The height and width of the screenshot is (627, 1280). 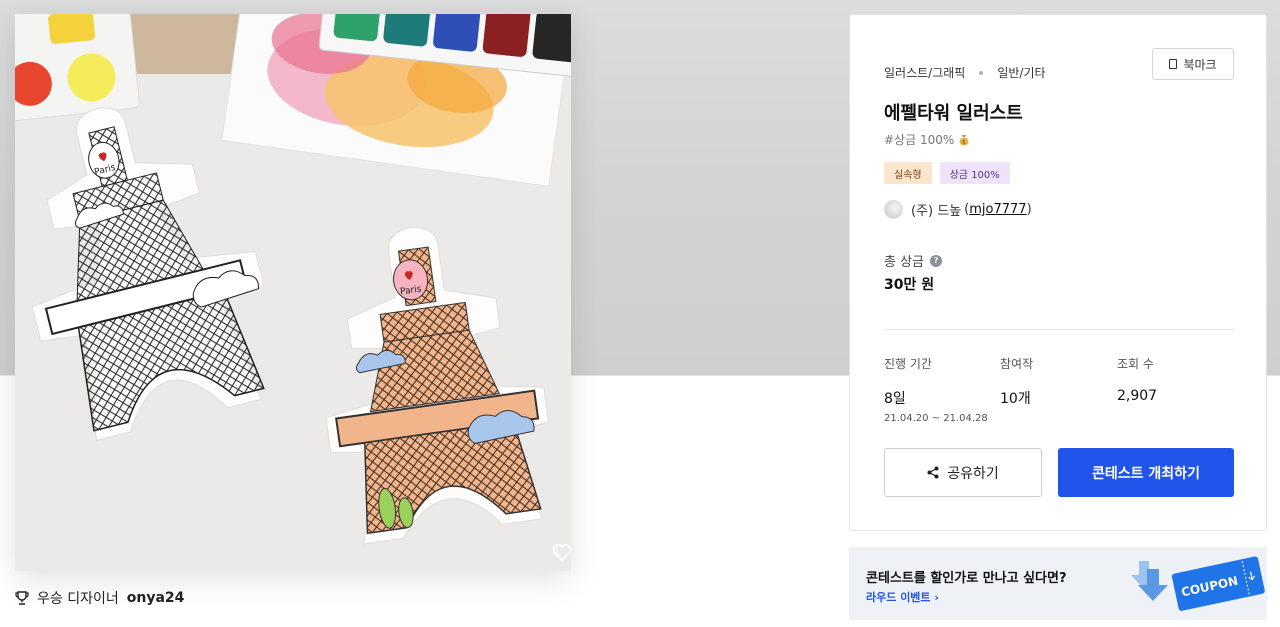 What do you see at coordinates (974, 173) in the screenshot?
I see `badge-prize: 상금 100%` at bounding box center [974, 173].